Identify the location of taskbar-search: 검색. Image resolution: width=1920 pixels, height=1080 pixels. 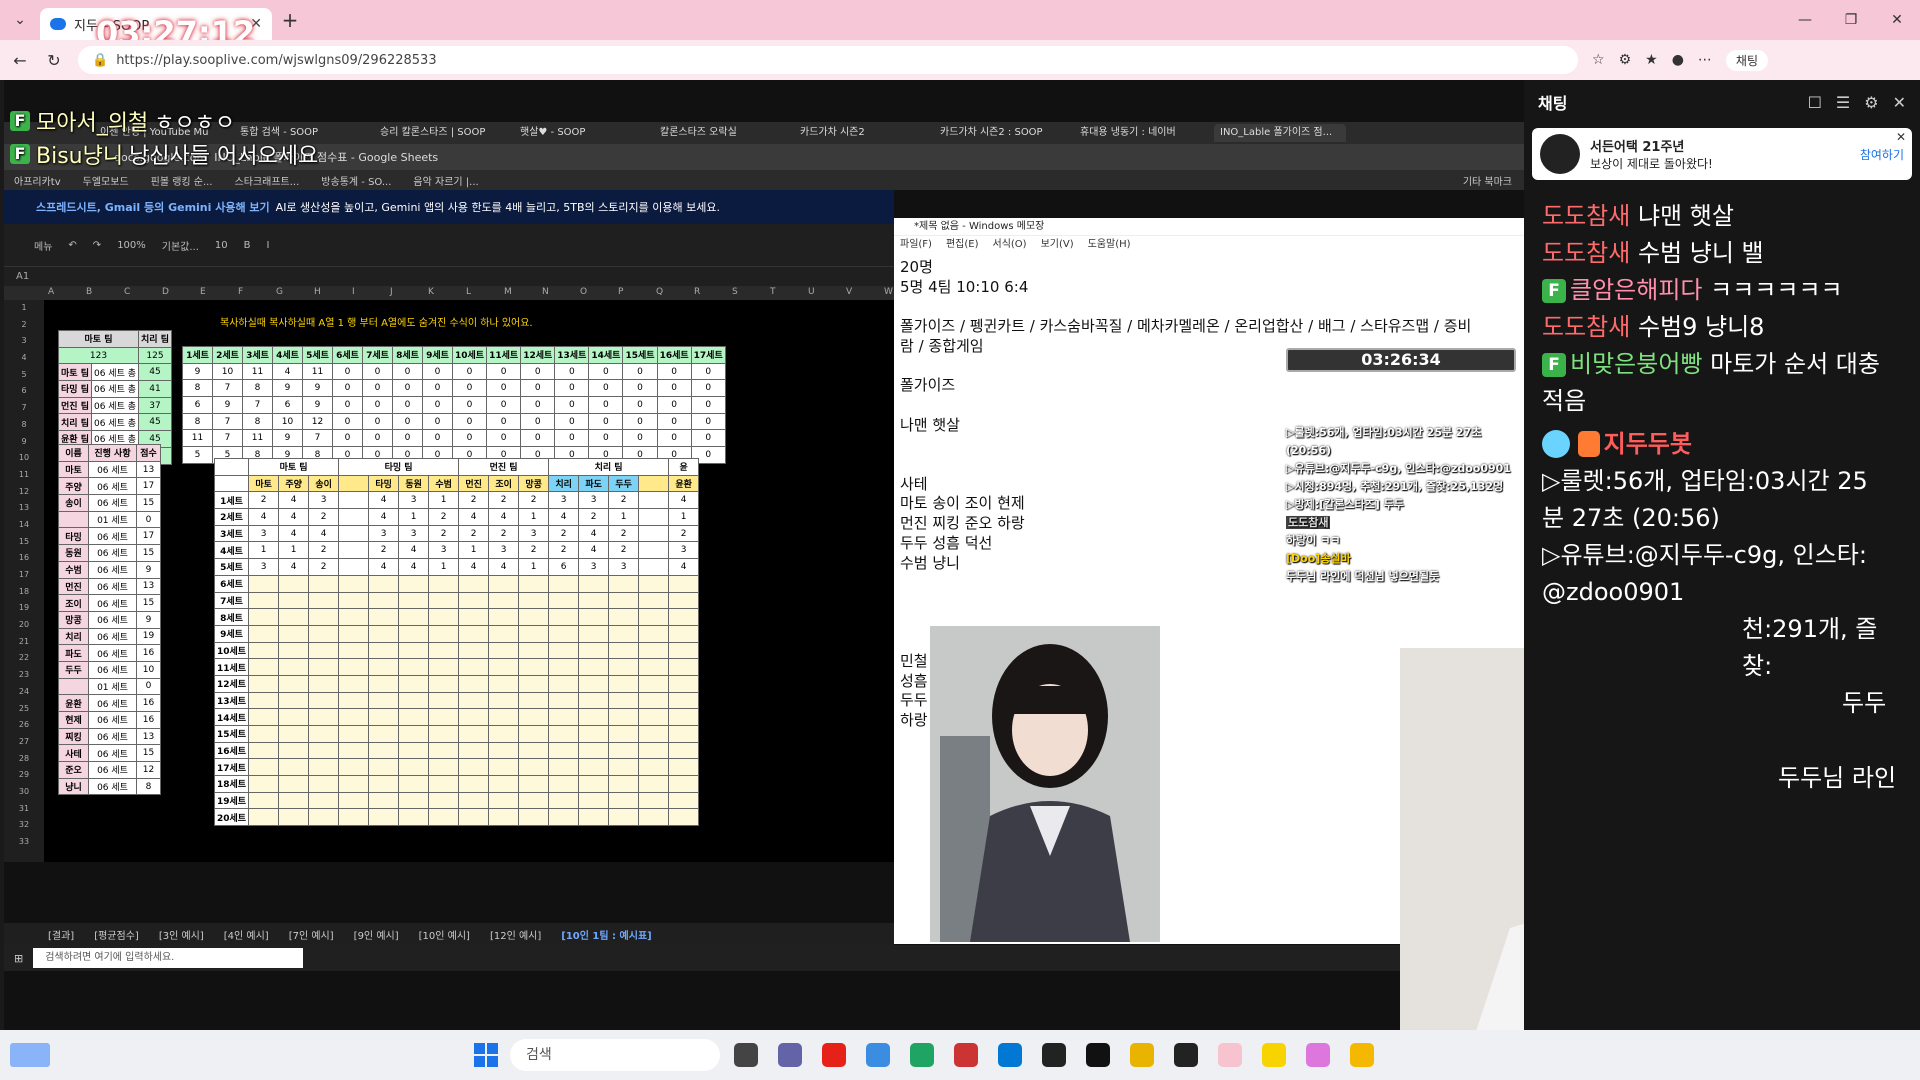
(615, 1055).